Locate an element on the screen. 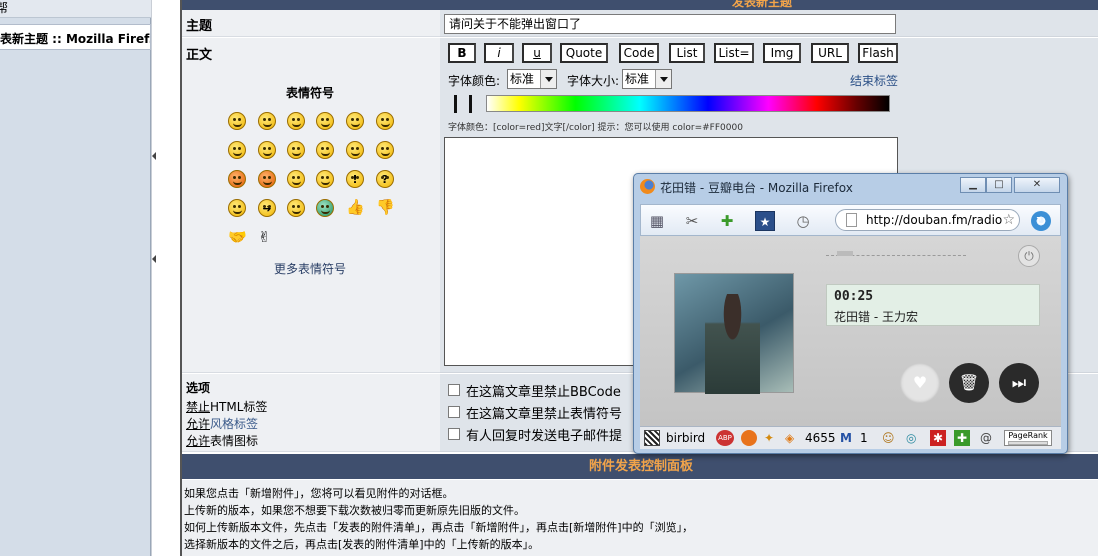 This screenshot has height=556, width=1098. body-label: 正文 is located at coordinates (199, 55).